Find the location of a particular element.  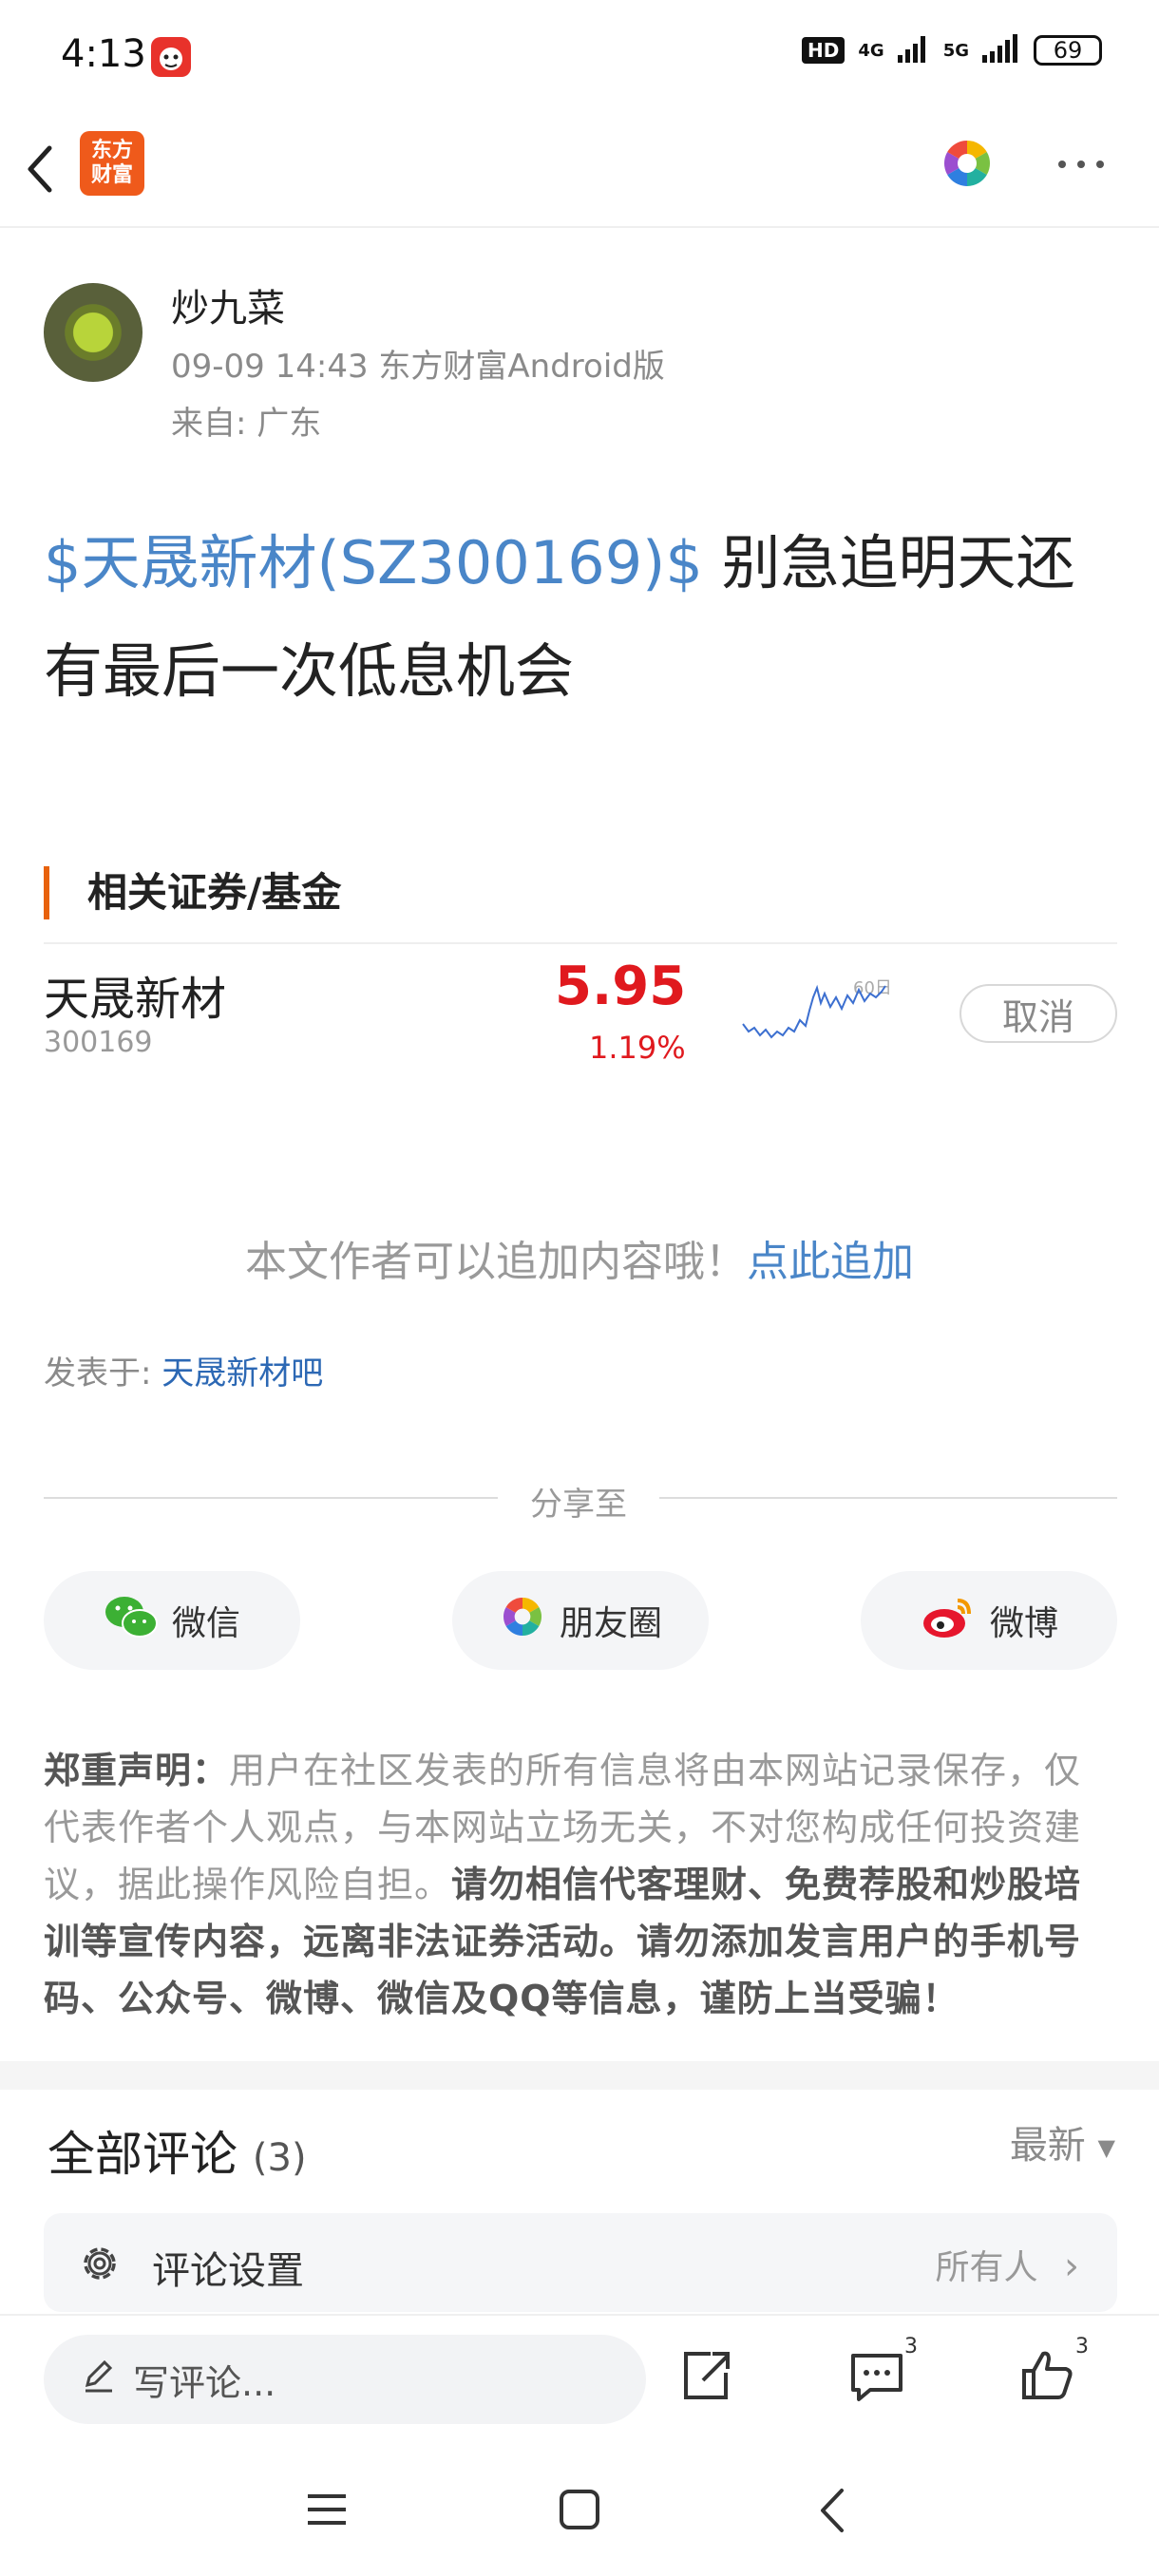

divider is located at coordinates (580, 943).